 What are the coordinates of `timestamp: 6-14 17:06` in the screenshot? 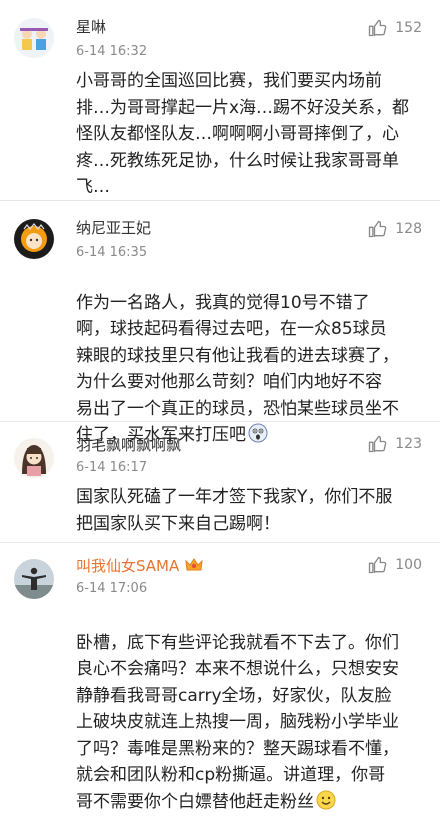 It's located at (111, 588).